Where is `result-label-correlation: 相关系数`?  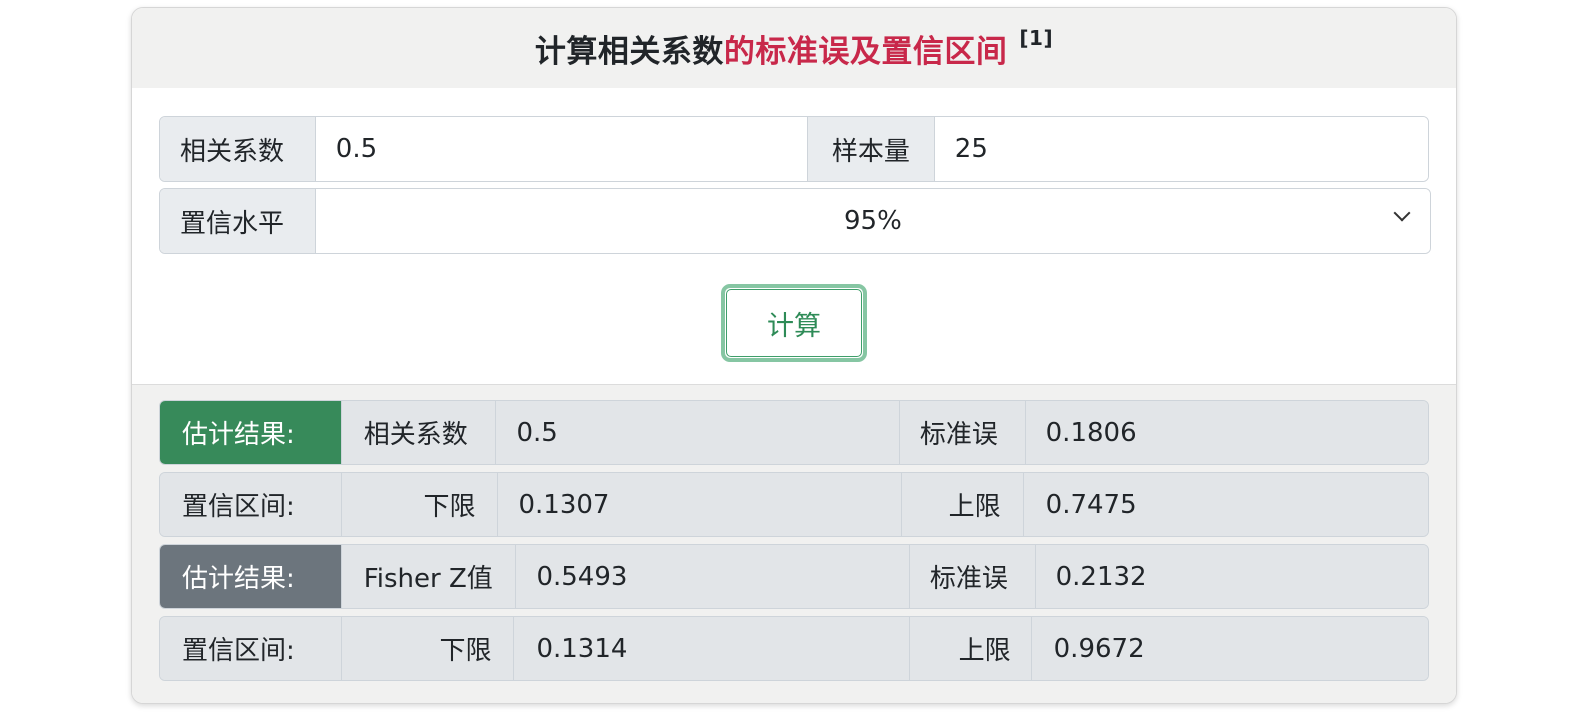
result-label-correlation: 相关系数 is located at coordinates (418, 432).